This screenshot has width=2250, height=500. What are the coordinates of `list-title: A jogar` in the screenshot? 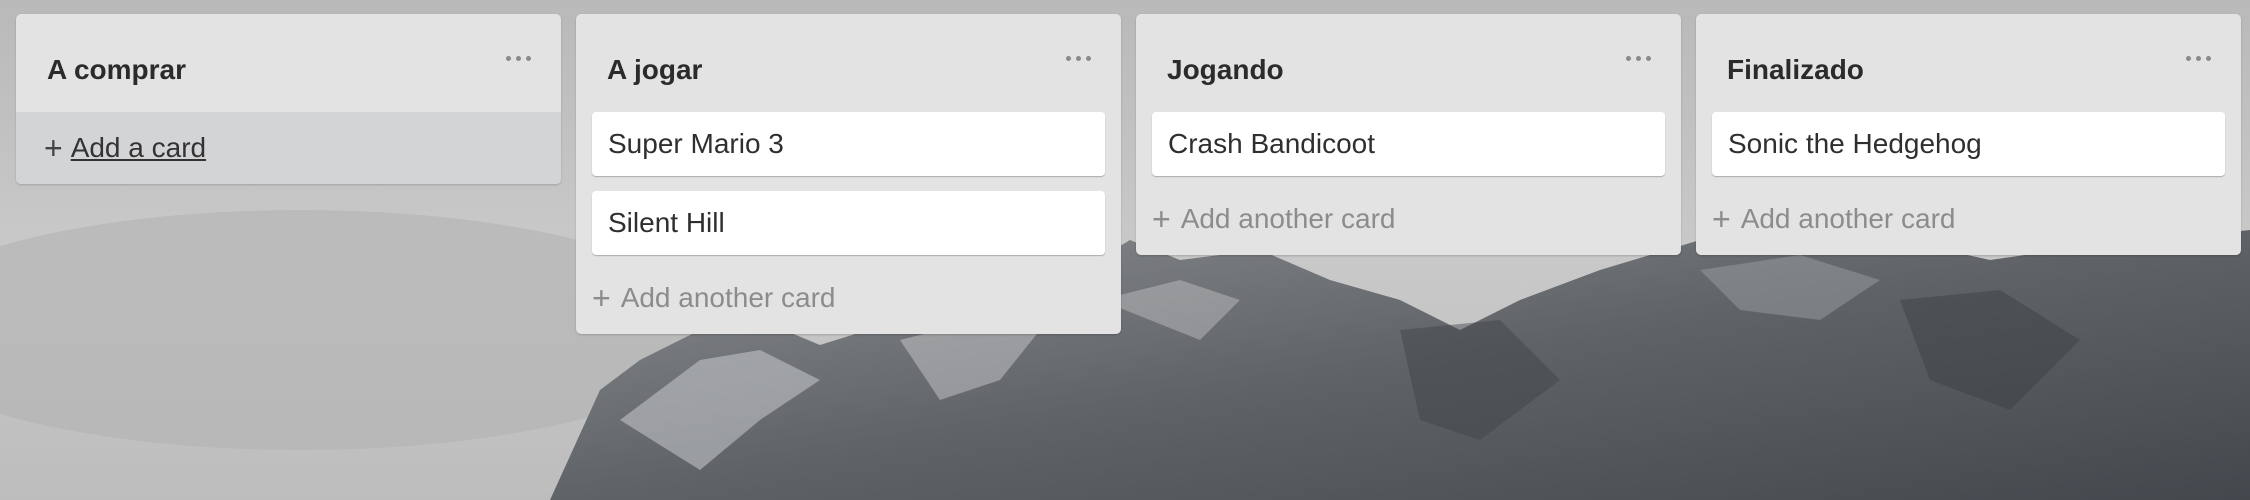 It's located at (654, 70).